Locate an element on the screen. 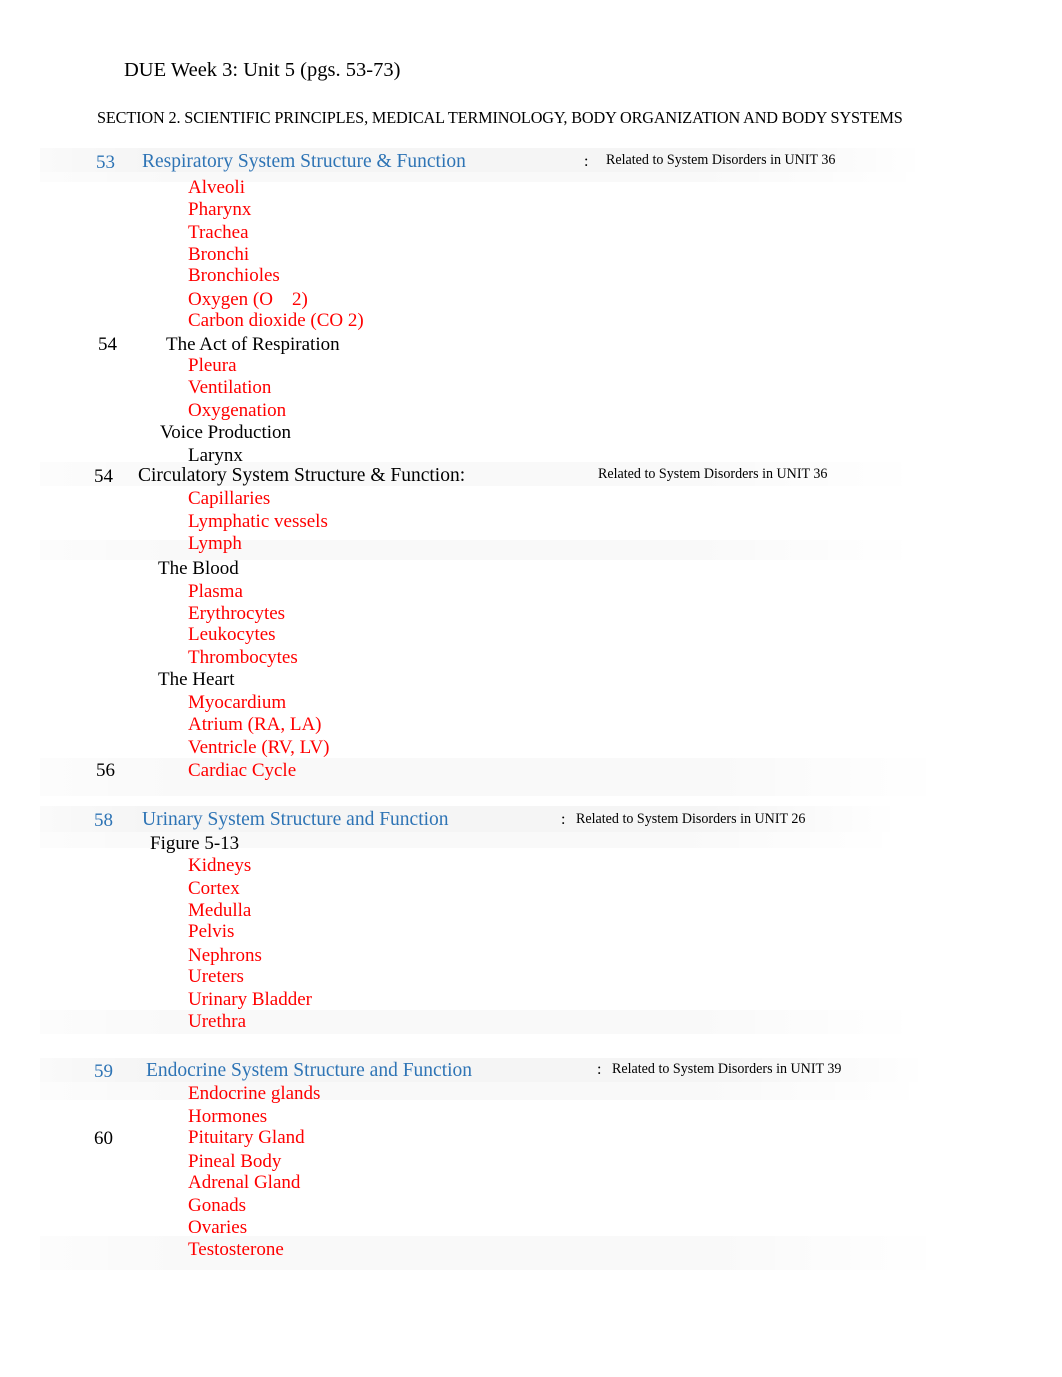  list-item: Erythrocytes is located at coordinates (237, 613).